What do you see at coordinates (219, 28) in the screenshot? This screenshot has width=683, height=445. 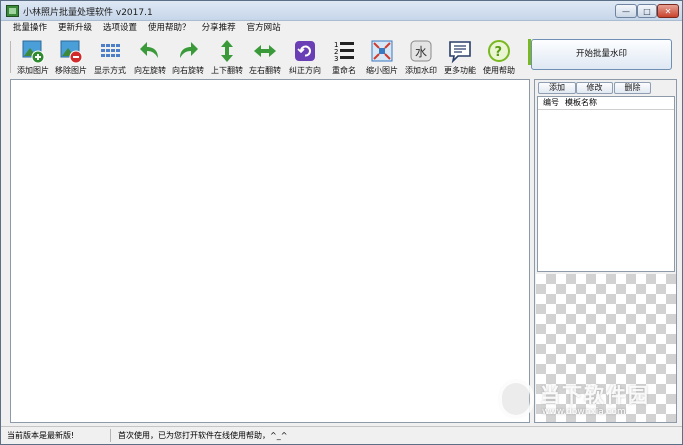 I see `menu-share: 分享推荐` at bounding box center [219, 28].